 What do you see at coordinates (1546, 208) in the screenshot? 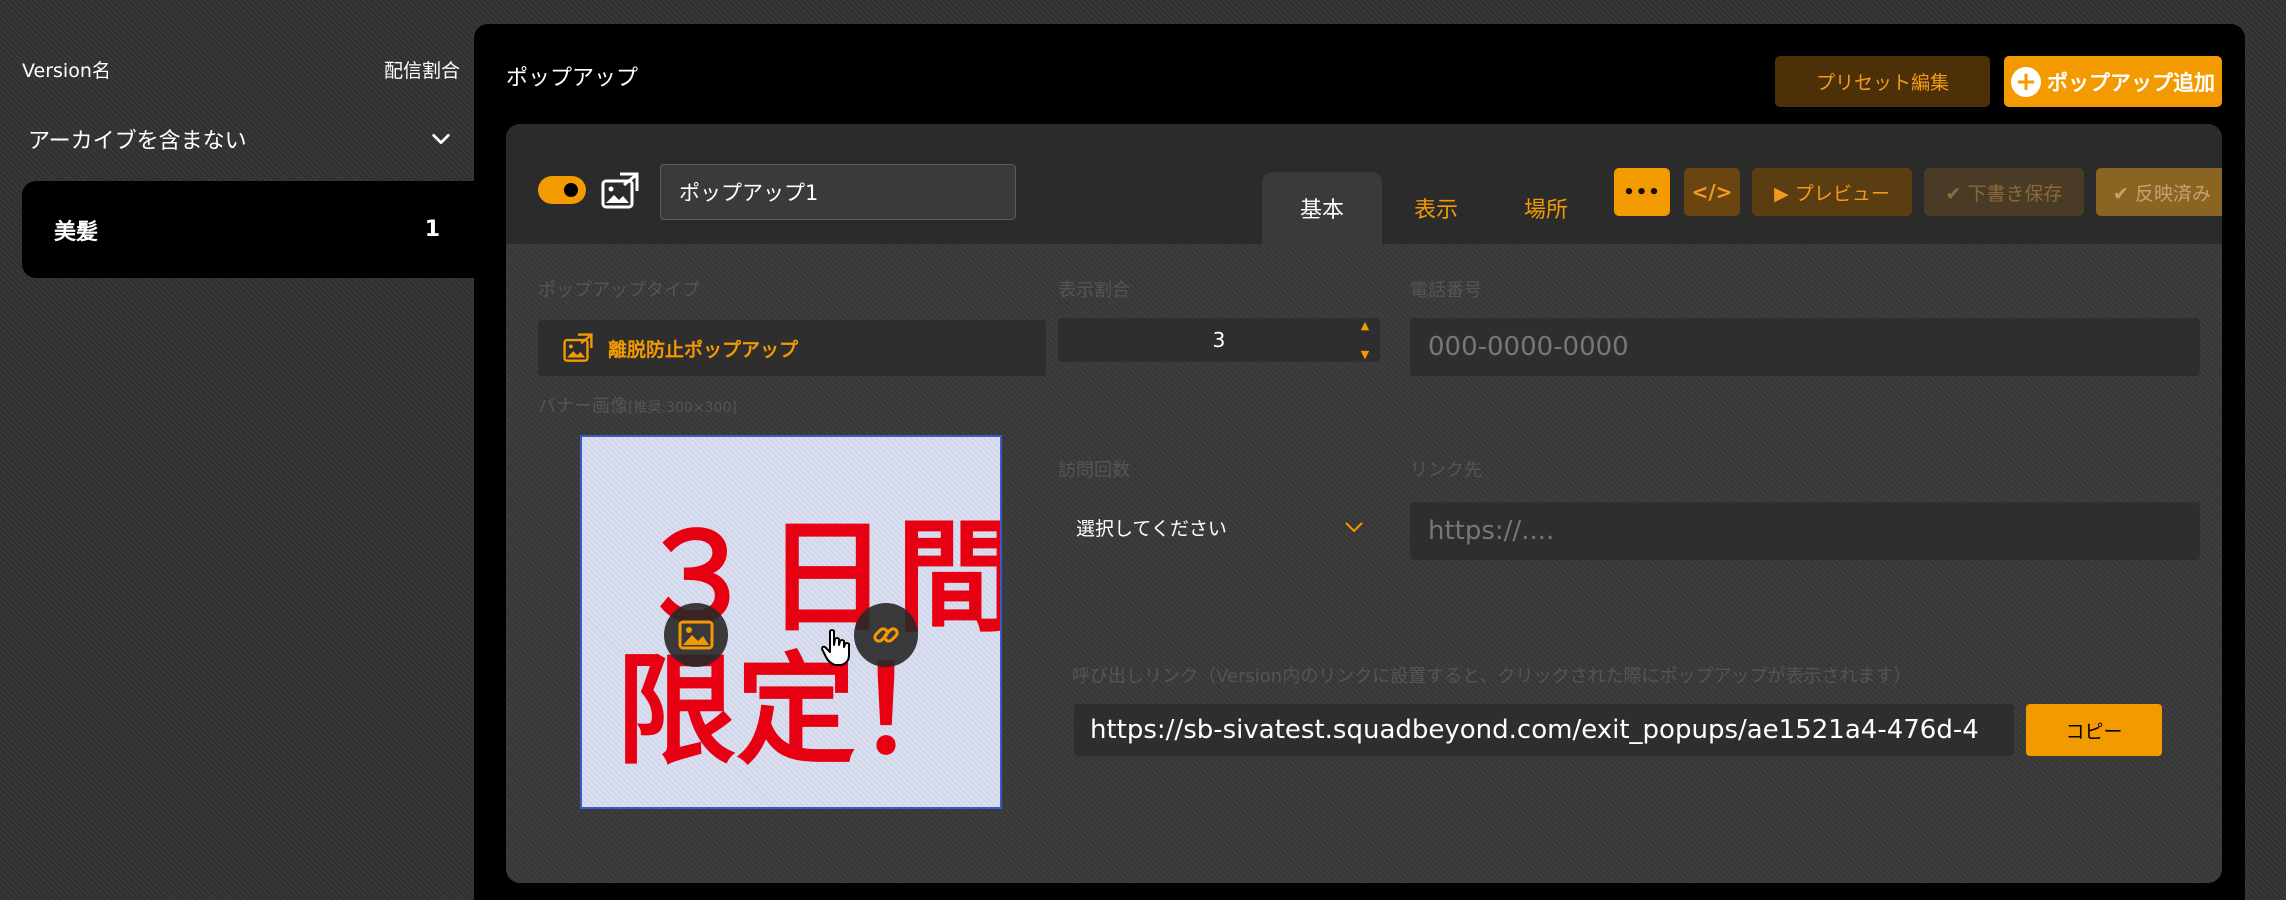
I see `tab-location: 場所` at bounding box center [1546, 208].